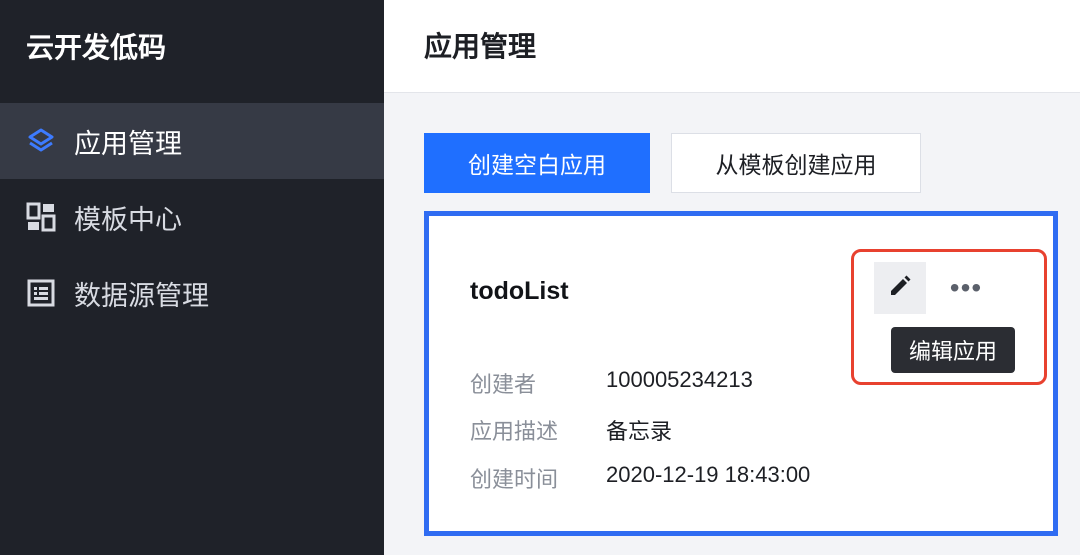 This screenshot has height=555, width=1080. What do you see at coordinates (514, 479) in the screenshot?
I see `created-time-label: 创建时间` at bounding box center [514, 479].